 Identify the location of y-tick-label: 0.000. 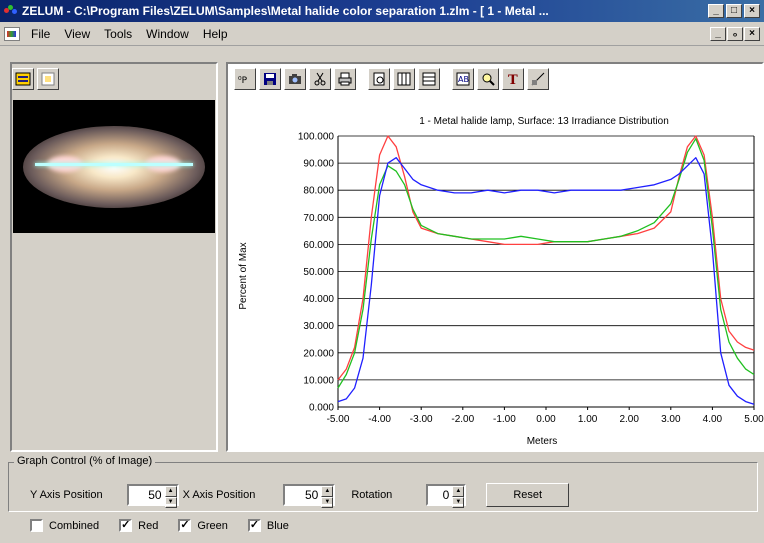
(321, 408).